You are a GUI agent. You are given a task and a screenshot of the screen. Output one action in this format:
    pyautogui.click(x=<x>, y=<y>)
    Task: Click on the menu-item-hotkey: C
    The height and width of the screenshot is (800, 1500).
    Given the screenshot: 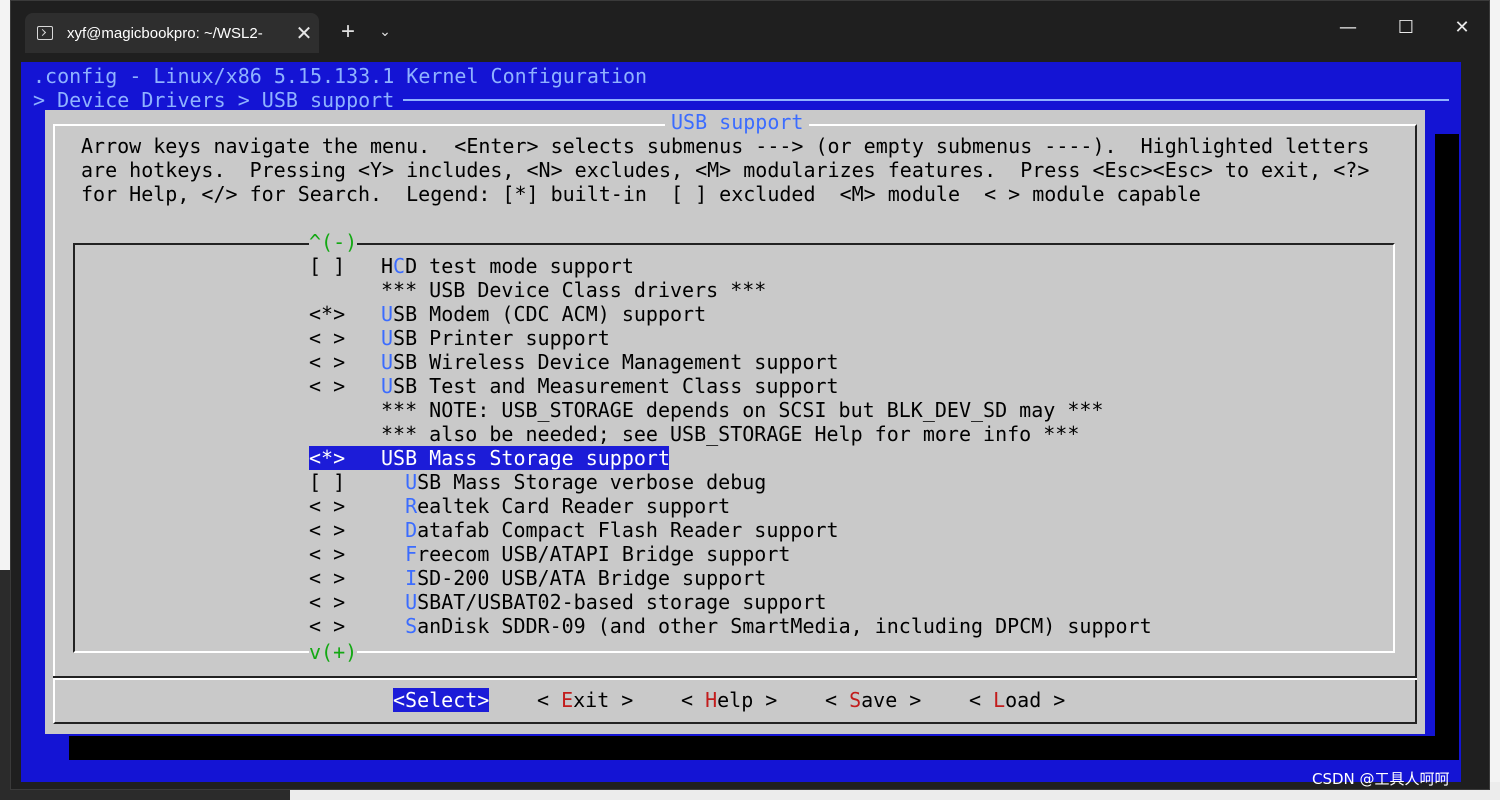 What is the action you would take?
    pyautogui.click(x=399, y=266)
    